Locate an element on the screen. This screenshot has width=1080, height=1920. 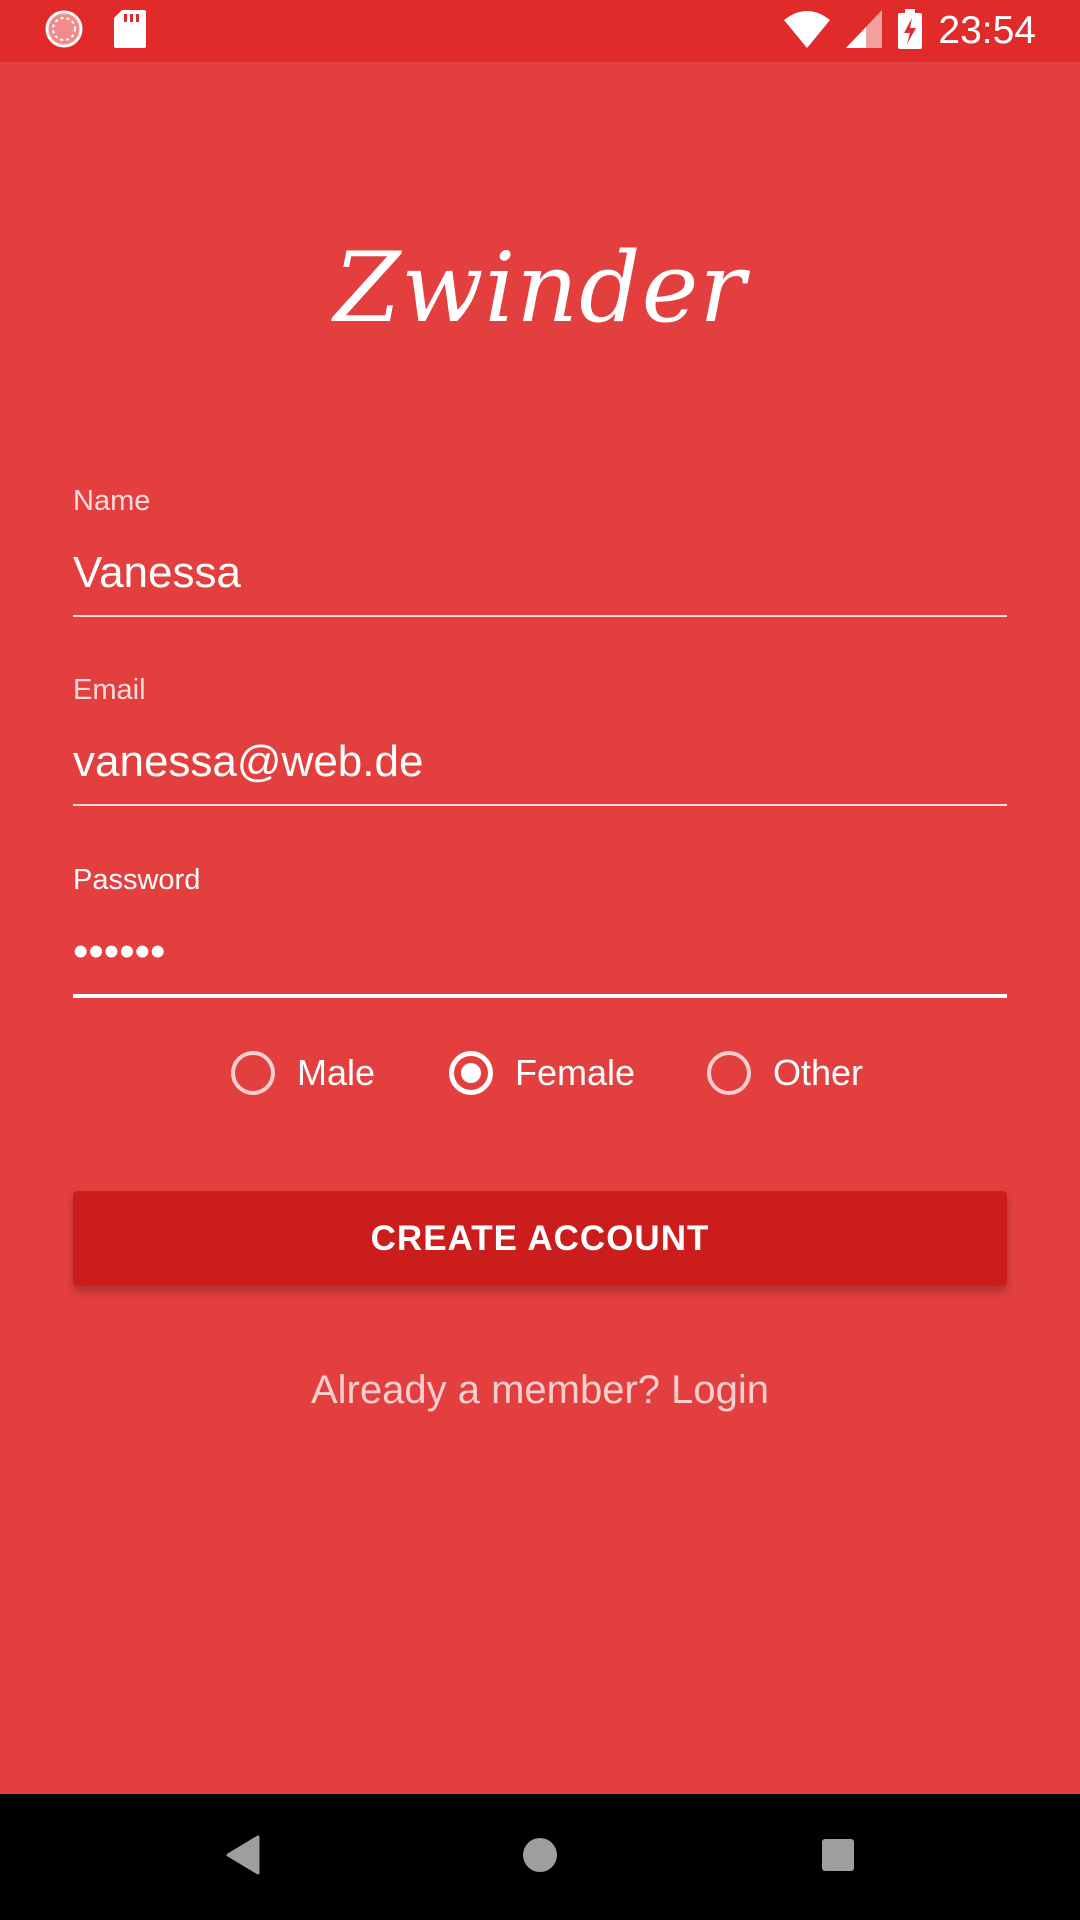
sd-card-icon is located at coordinates (130, 31).